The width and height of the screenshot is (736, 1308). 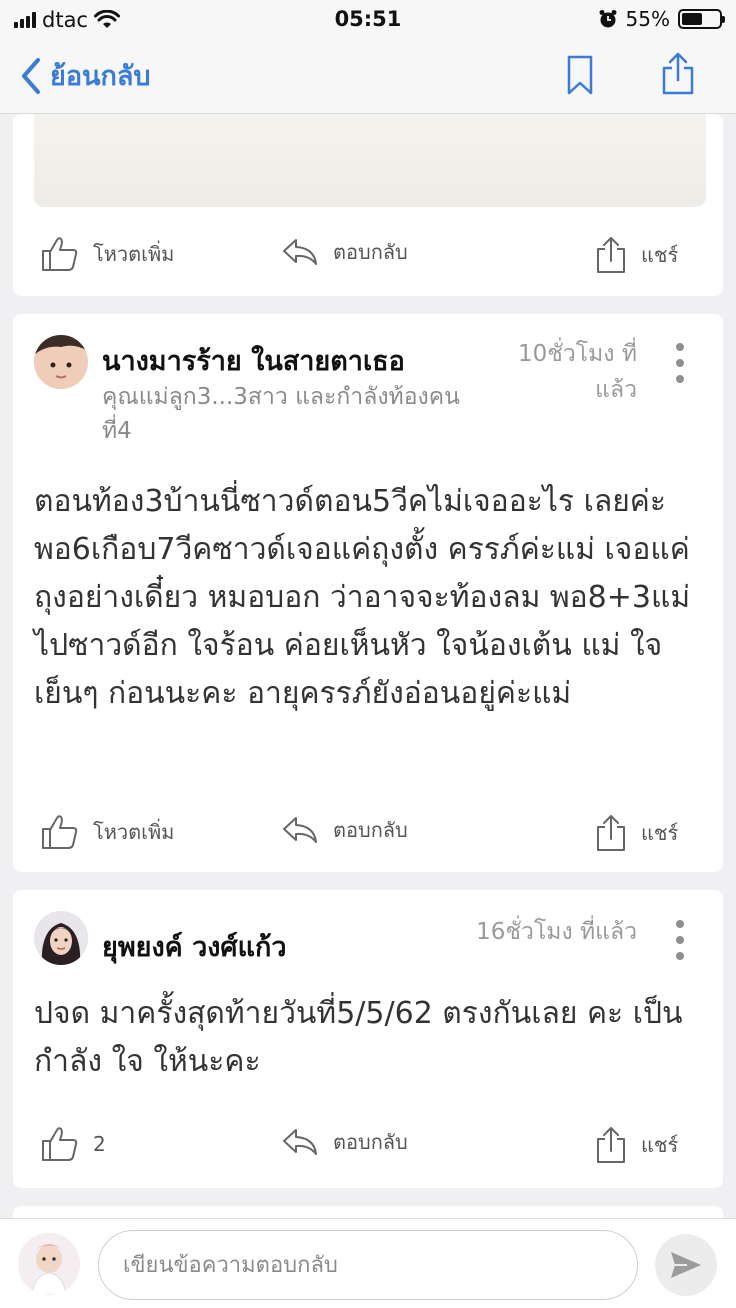 I want to click on status-bar: dtac 05:51 55%, so click(x=368, y=19).